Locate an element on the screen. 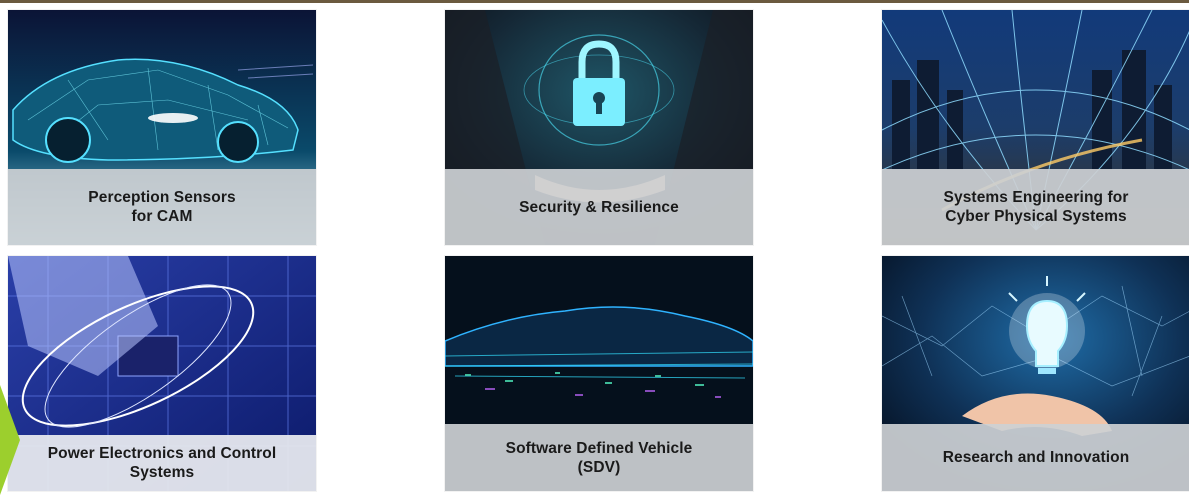 Image resolution: width=1189 pixels, height=495 pixels. top-divider-bar is located at coordinates (594, 1).